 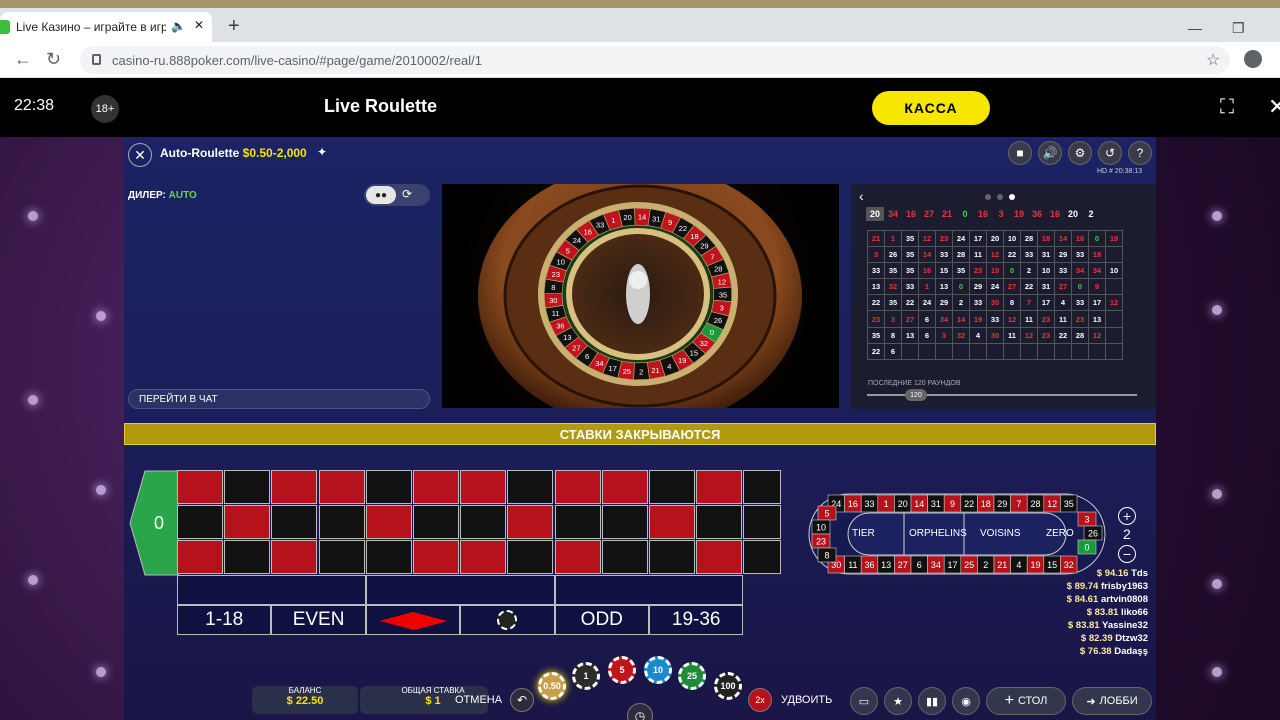 What do you see at coordinates (53, 59) in the screenshot?
I see `reload-icon: ↻` at bounding box center [53, 59].